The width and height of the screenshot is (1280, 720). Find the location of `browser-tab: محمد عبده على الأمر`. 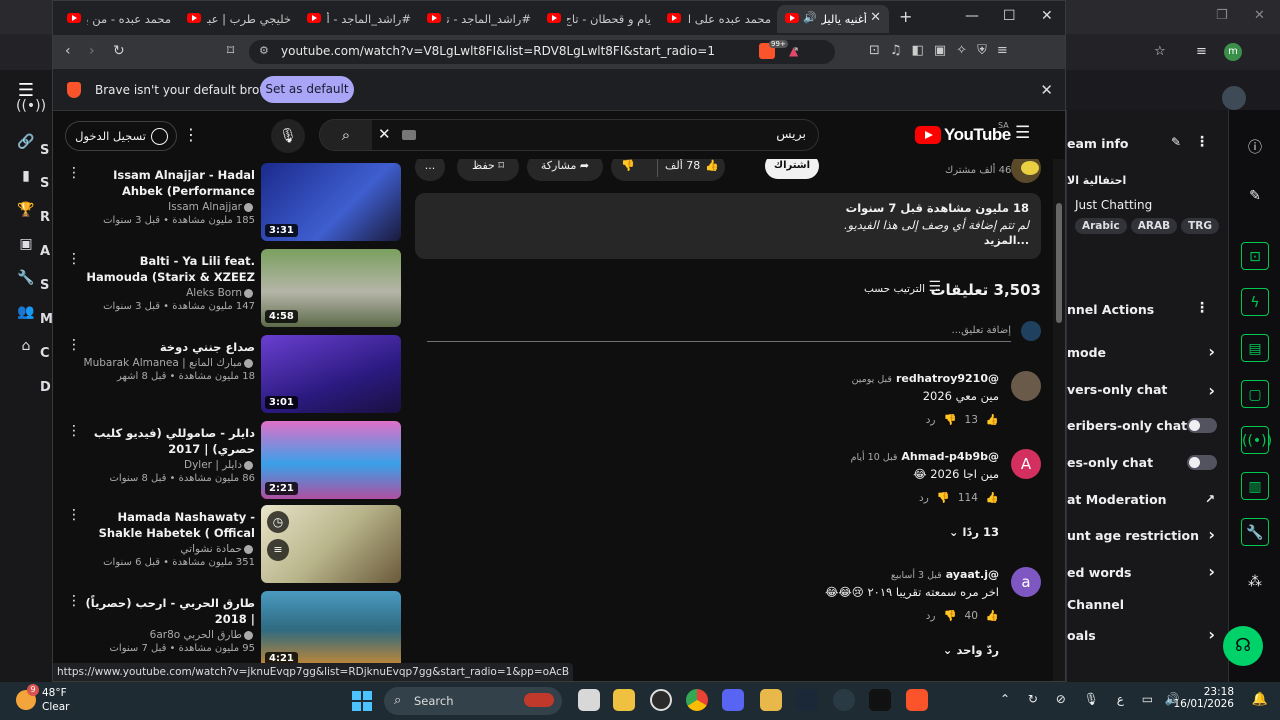

browser-tab: محمد عبده على الأمر is located at coordinates (718, 19).